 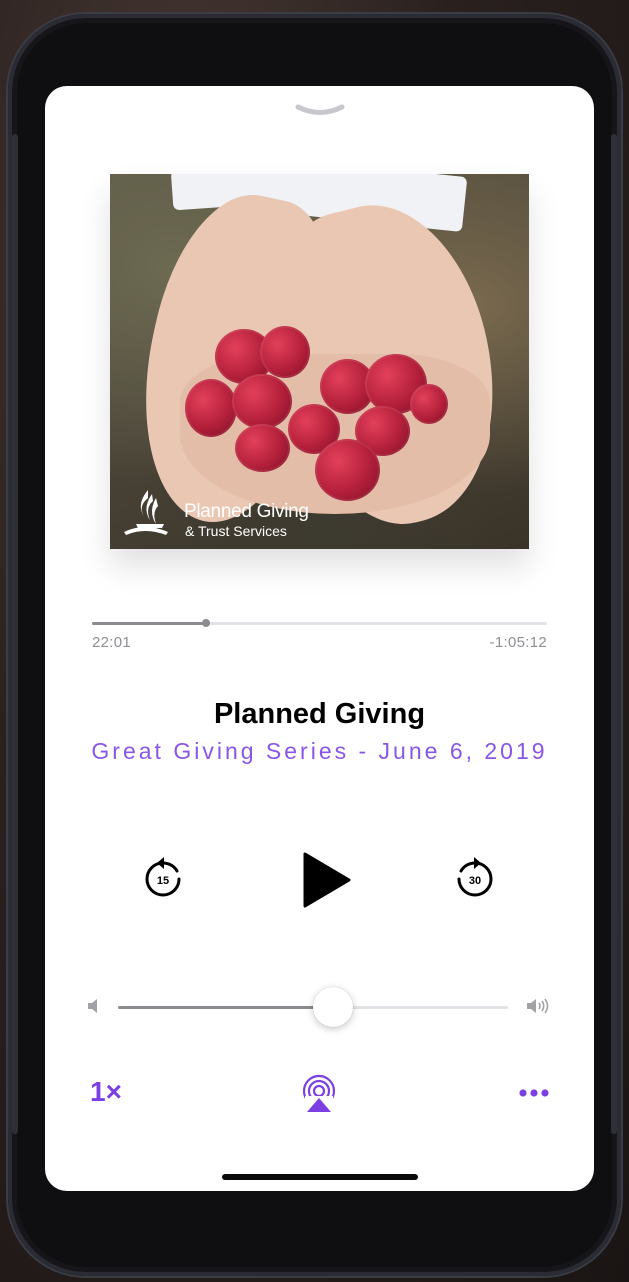 I want to click on subtitle-fade-left, so click(x=65, y=753).